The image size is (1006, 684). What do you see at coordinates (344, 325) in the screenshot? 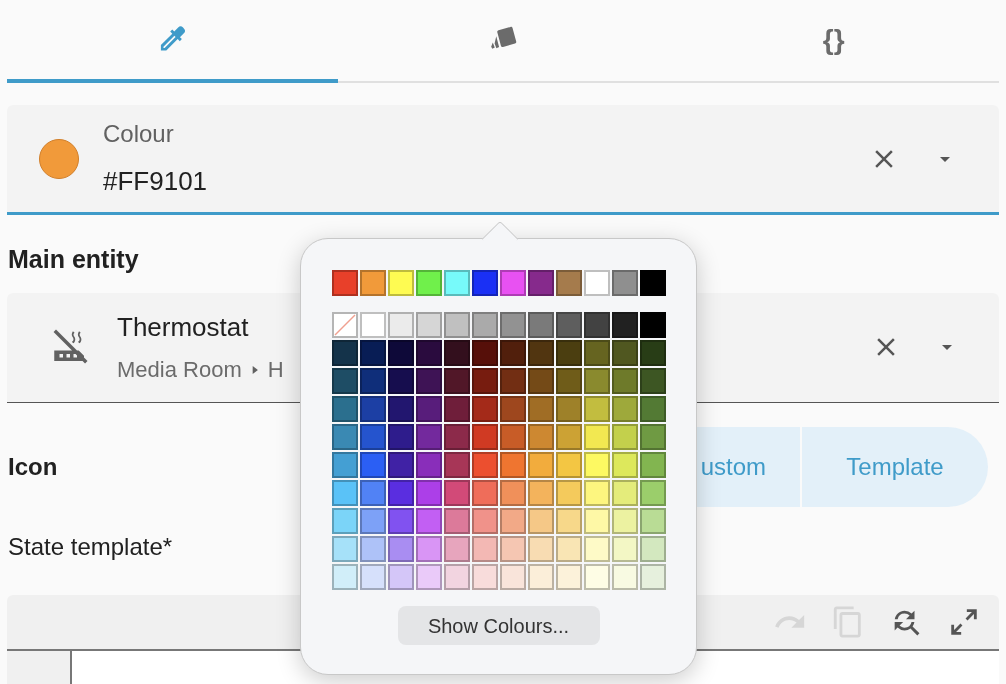
I see `no-colour-swatch` at bounding box center [344, 325].